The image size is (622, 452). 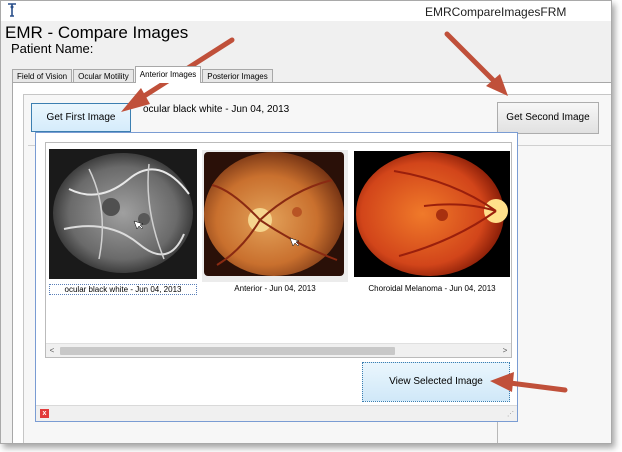 What do you see at coordinates (168, 74) in the screenshot?
I see `tab-anterior-images: Anterior Images` at bounding box center [168, 74].